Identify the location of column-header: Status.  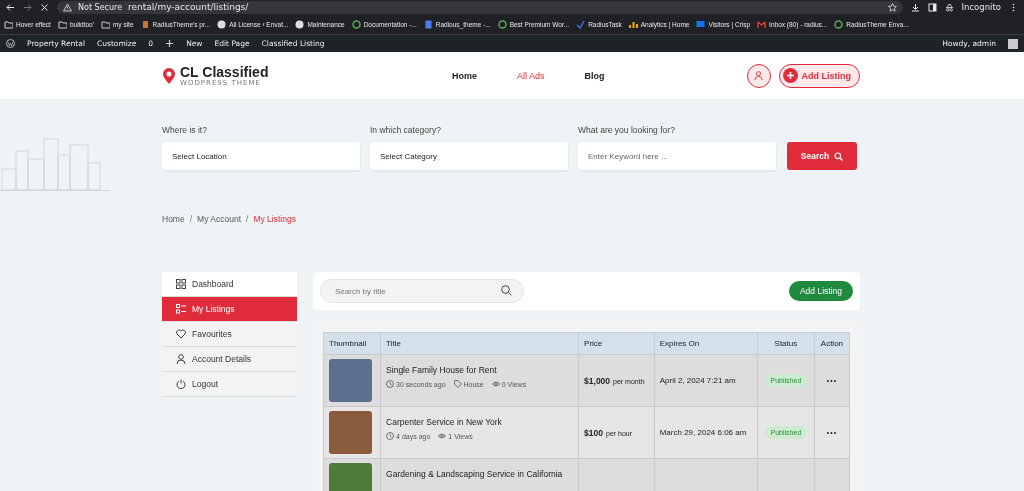
(786, 343).